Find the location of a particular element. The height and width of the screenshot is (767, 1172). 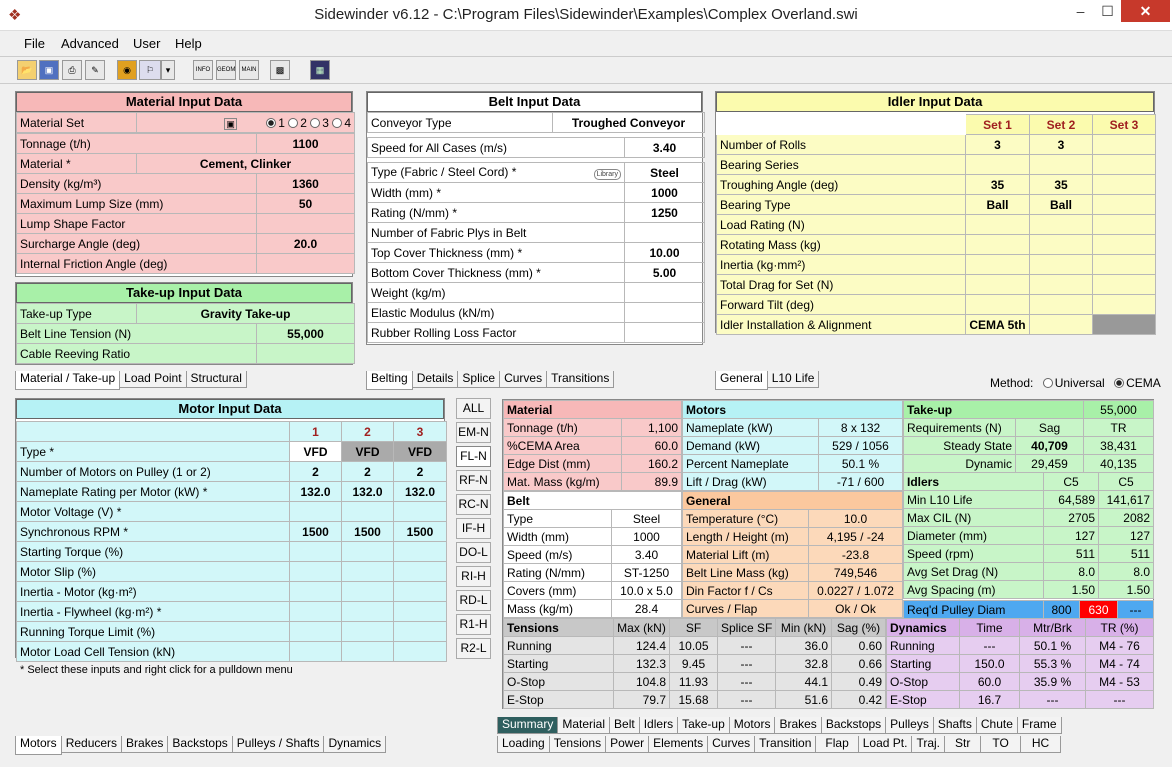

belt-type-input: Steel is located at coordinates (664, 172).